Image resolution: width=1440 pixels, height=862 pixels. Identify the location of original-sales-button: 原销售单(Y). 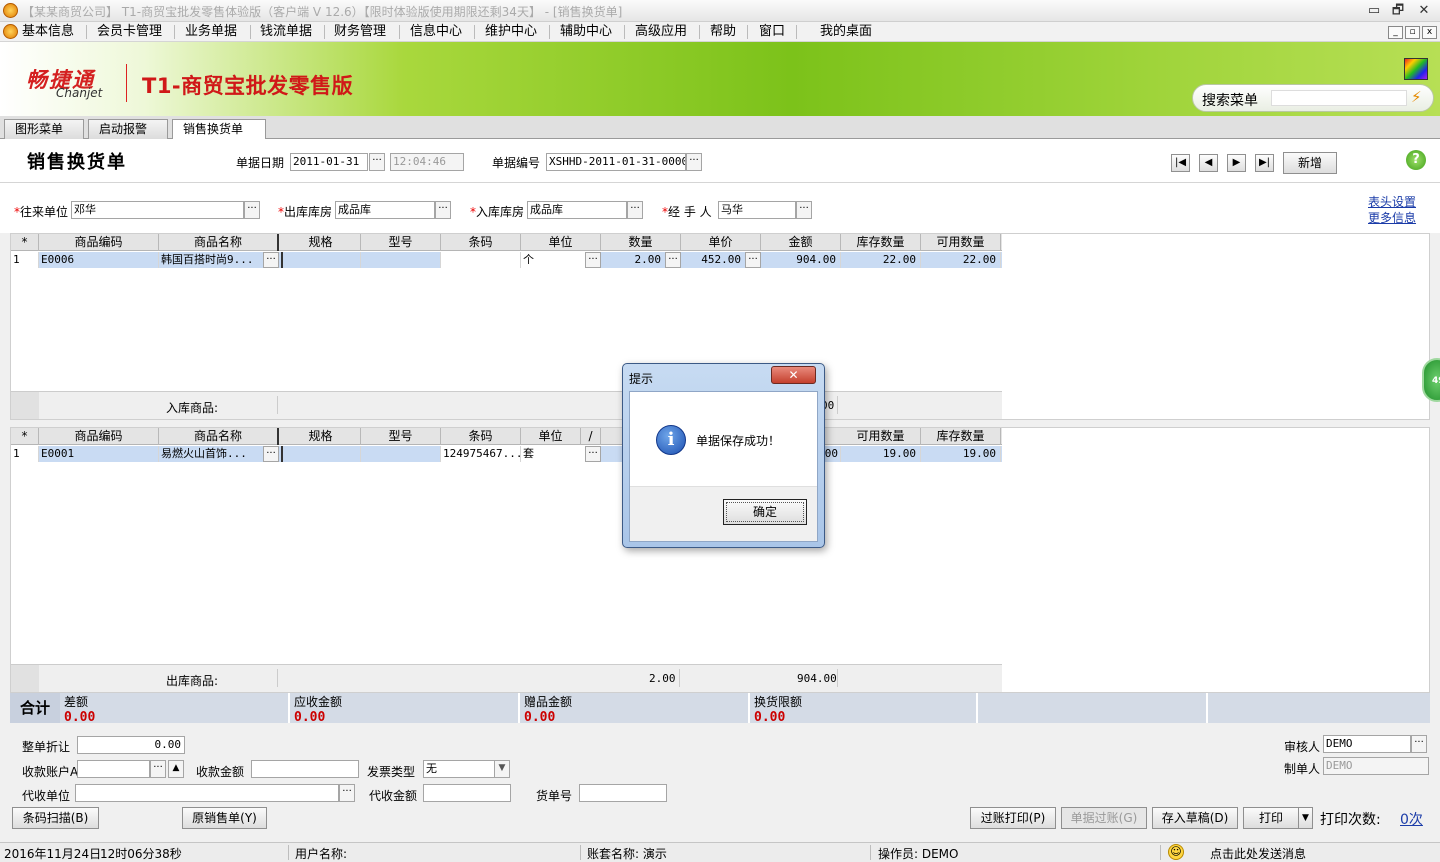
(224, 818).